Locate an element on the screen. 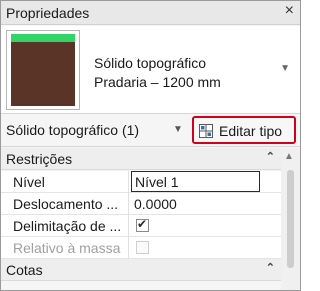 This screenshot has height=291, width=320. edit-type-icon is located at coordinates (206, 131).